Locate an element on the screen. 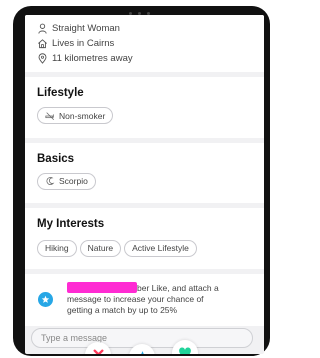 This screenshot has width=320, height=358. basics-section: Basics Scorpio is located at coordinates (144, 172).